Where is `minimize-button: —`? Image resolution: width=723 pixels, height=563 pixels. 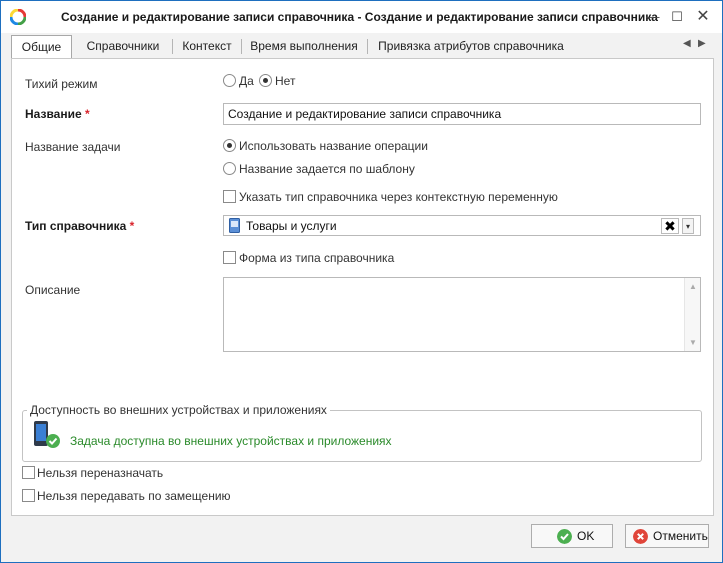 minimize-button: — is located at coordinates (653, 17).